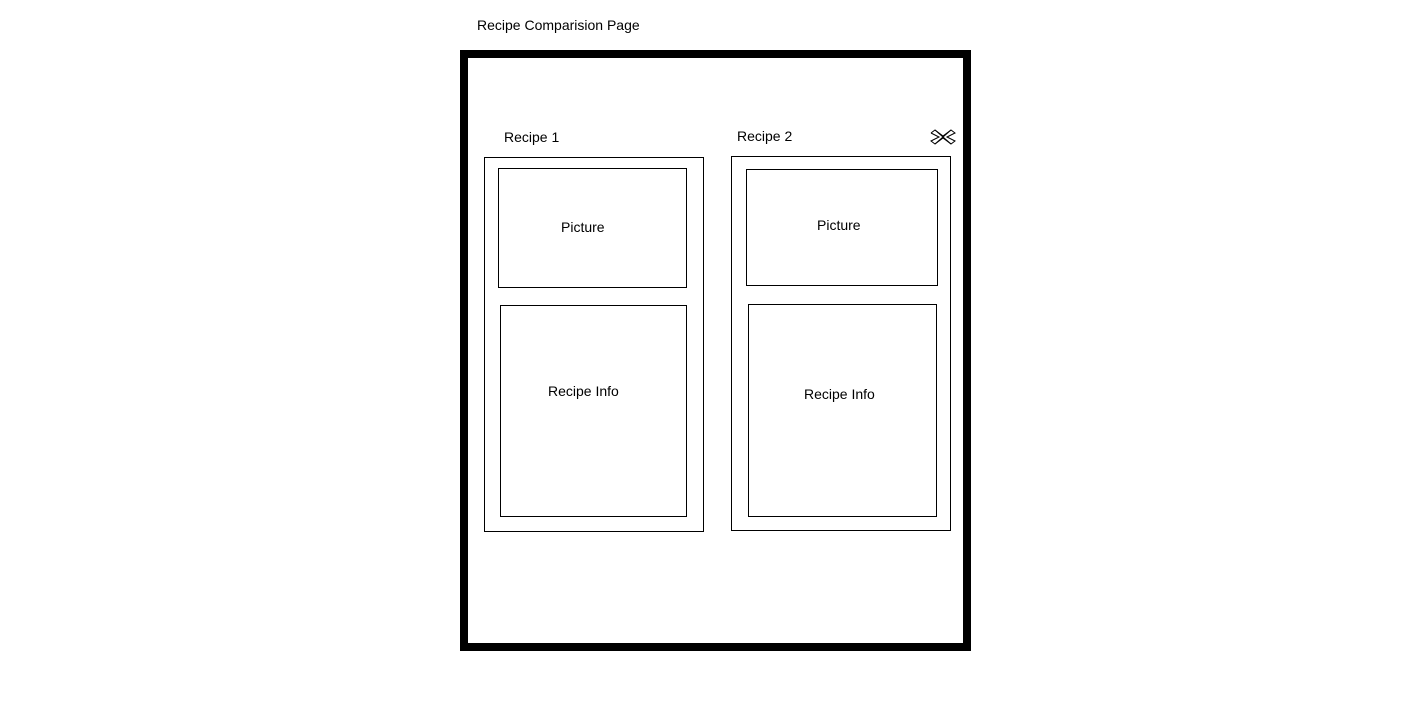 This screenshot has width=1416, height=712. I want to click on recipe-2-info, so click(842, 410).